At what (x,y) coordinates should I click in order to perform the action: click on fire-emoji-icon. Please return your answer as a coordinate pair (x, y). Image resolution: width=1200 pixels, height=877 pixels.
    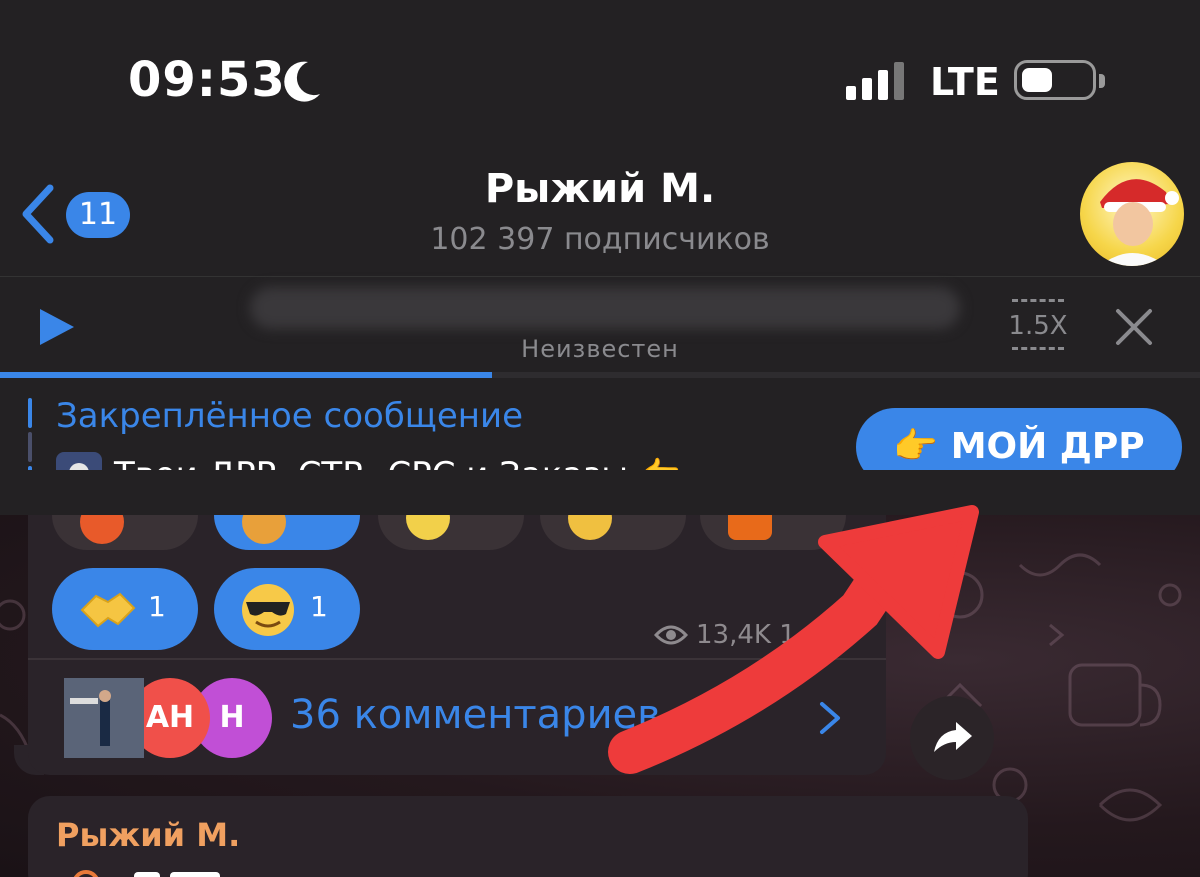
    Looking at the image, I should click on (102, 522).